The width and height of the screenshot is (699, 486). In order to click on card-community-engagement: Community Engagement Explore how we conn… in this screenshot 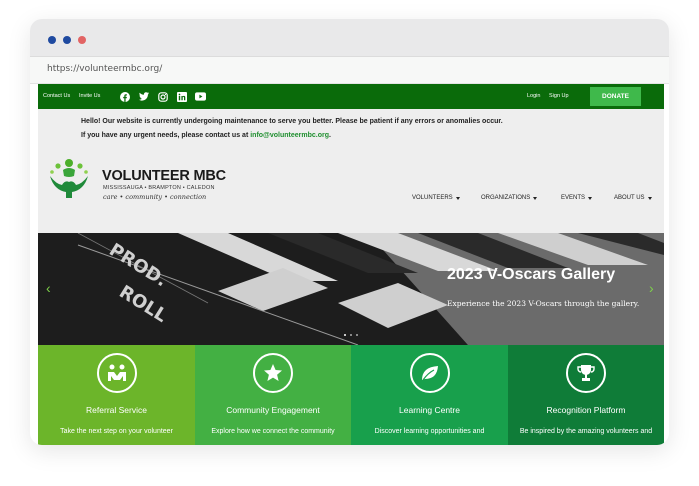, I will do `click(273, 395)`.